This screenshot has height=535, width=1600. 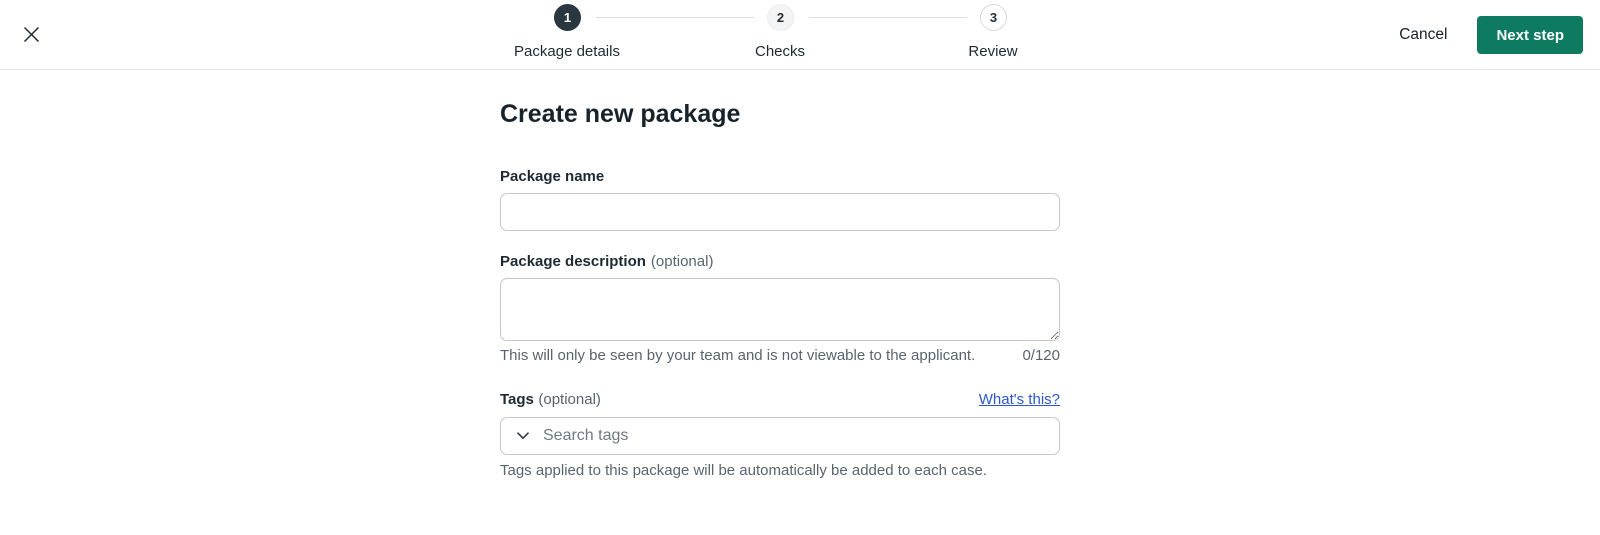 I want to click on close-icon, so click(x=31, y=34).